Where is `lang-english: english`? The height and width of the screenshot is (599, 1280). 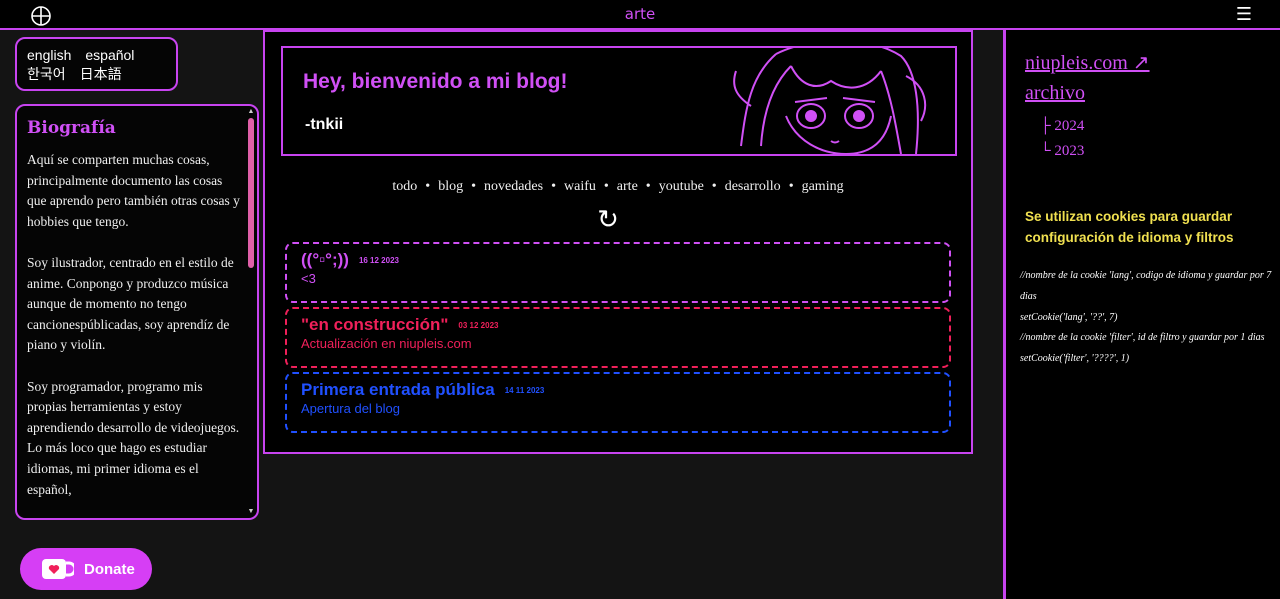
lang-english: english is located at coordinates (49, 55).